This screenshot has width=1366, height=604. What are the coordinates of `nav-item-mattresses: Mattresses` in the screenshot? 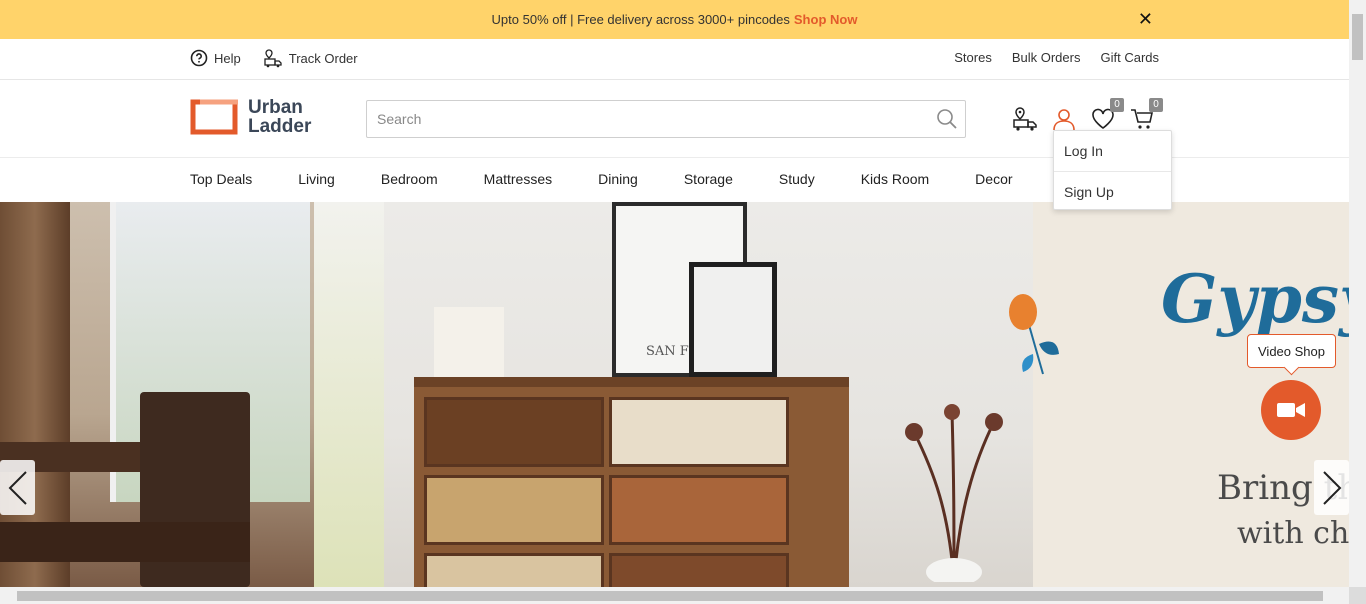 It's located at (518, 179).